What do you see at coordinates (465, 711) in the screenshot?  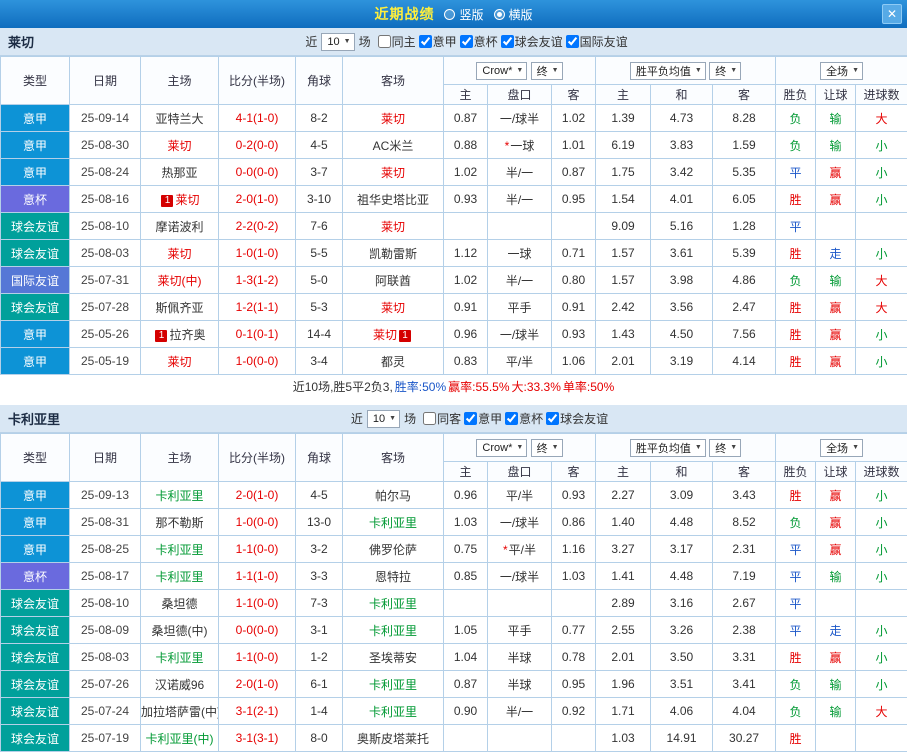 I see `odds-home-cell: 0.90` at bounding box center [465, 711].